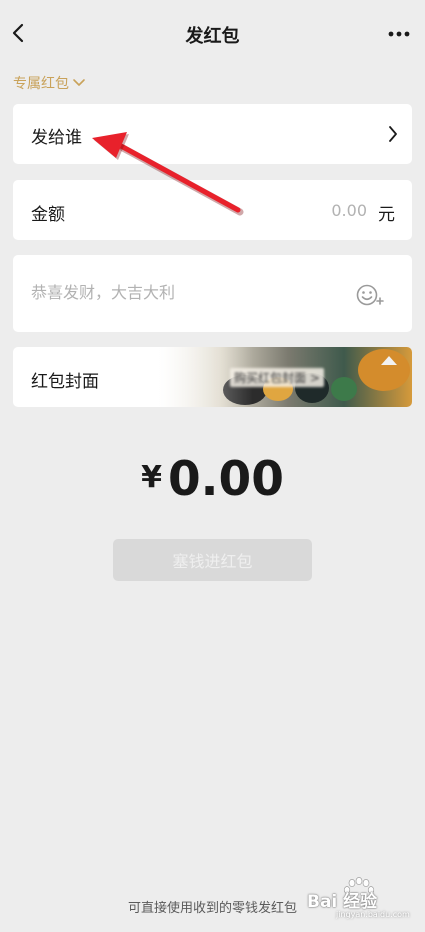 The image size is (425, 932). I want to click on amount-input: 0.00, so click(349, 210).